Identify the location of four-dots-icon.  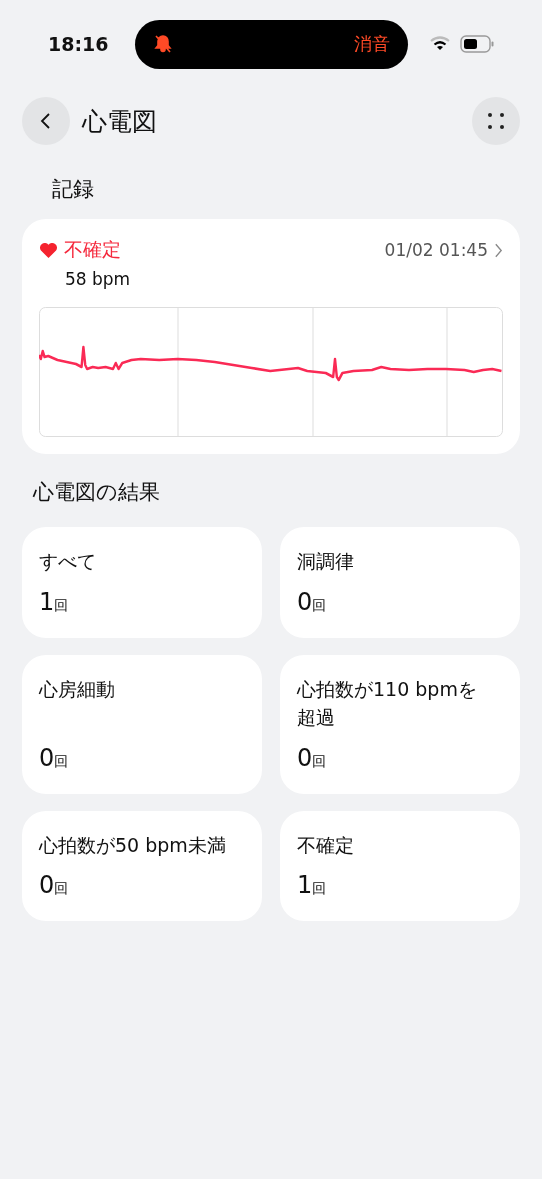
(496, 121).